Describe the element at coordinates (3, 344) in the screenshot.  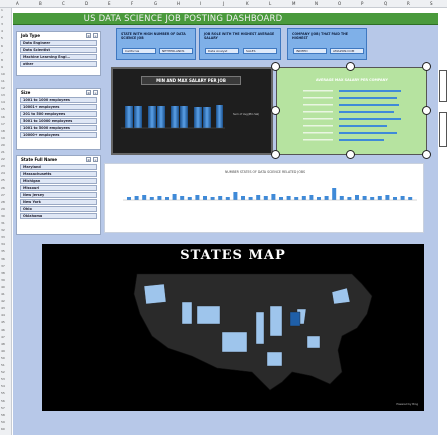
I see `row-header-cell: 48` at that location.